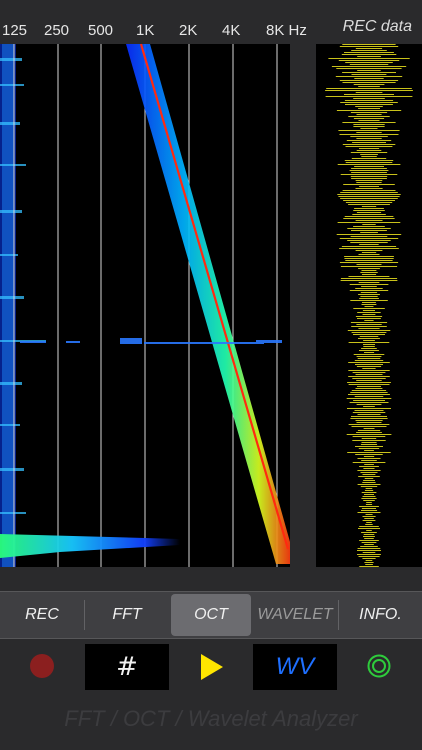  What do you see at coordinates (212, 669) in the screenshot?
I see `play-button` at bounding box center [212, 669].